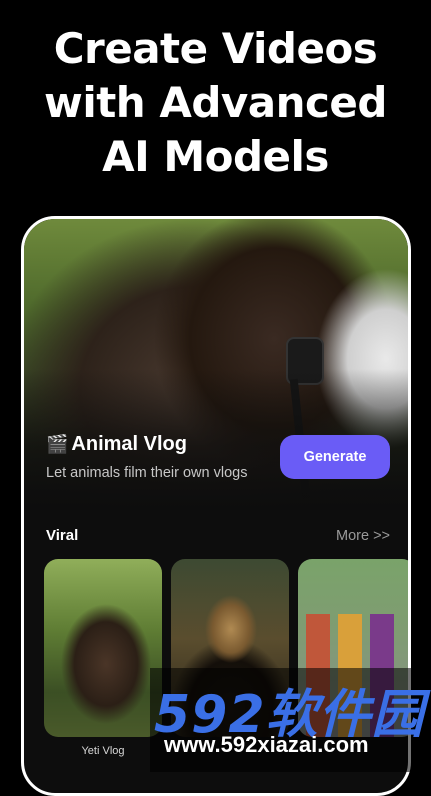 This screenshot has width=431, height=796. I want to click on headline-line-2: with Advanced, so click(215, 102).